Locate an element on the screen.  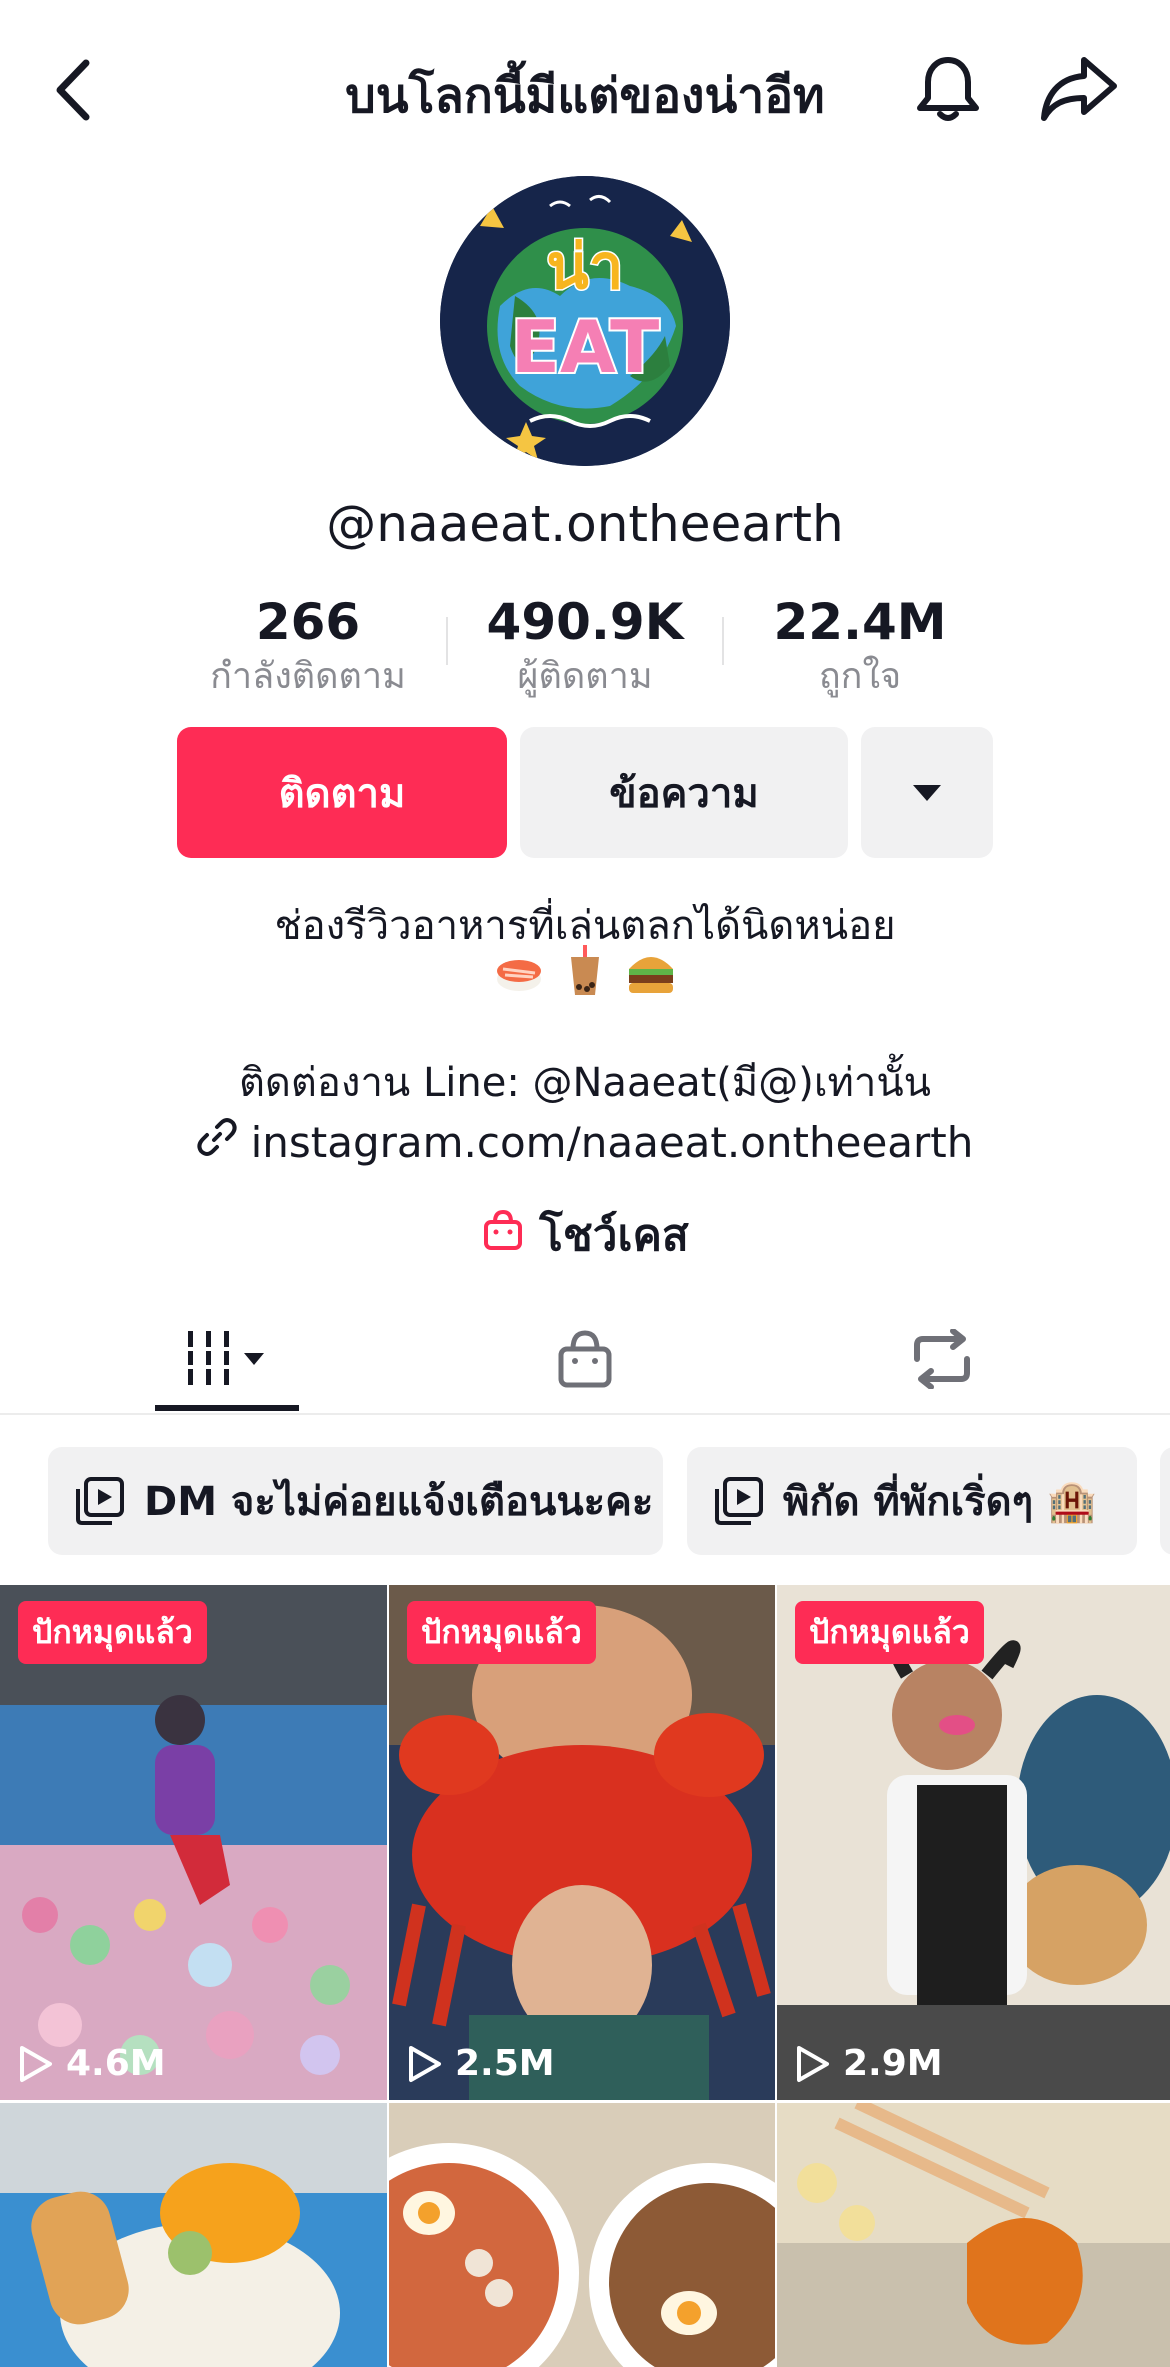
avatar: น่า EAT is located at coordinates (585, 321).